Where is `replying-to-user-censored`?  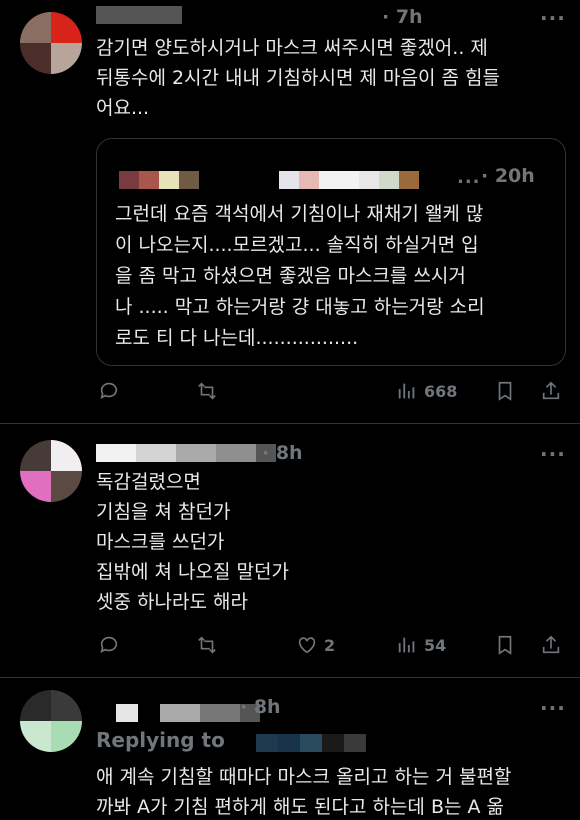 replying-to-user-censored is located at coordinates (311, 743).